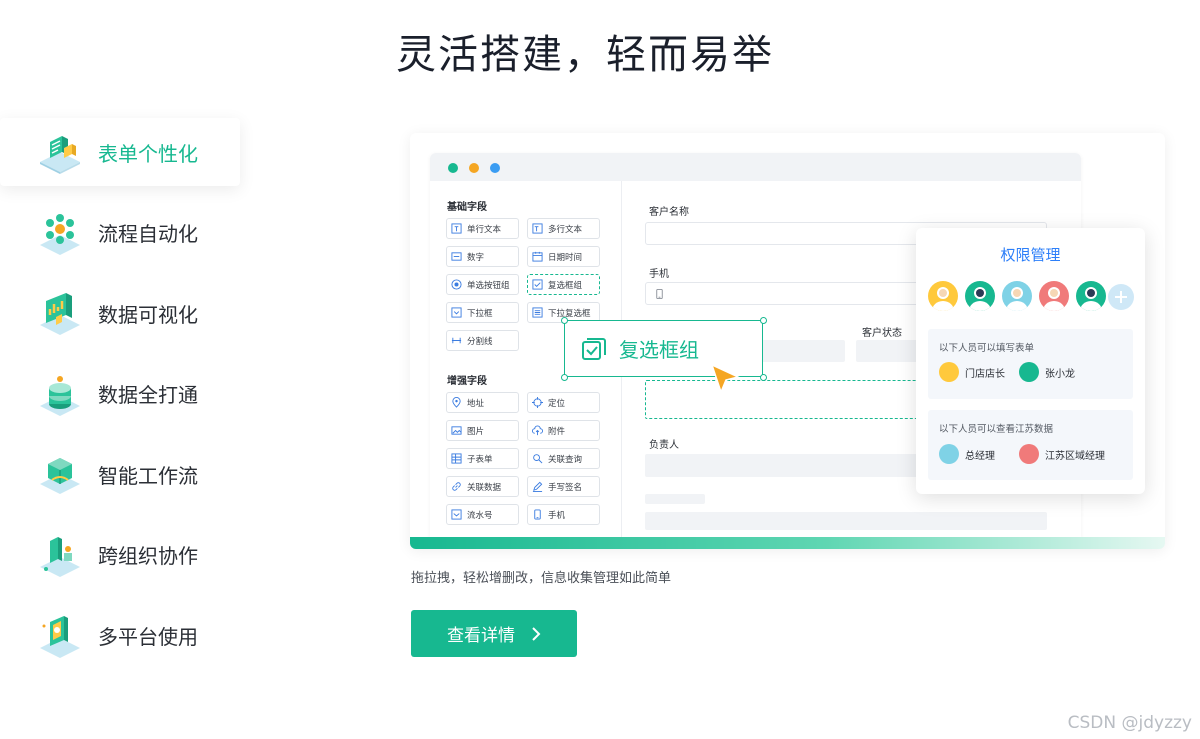 This screenshot has height=739, width=1200. What do you see at coordinates (987, 348) in the screenshot?
I see `fill-permission-title: 以下人员可以填写表单` at bounding box center [987, 348].